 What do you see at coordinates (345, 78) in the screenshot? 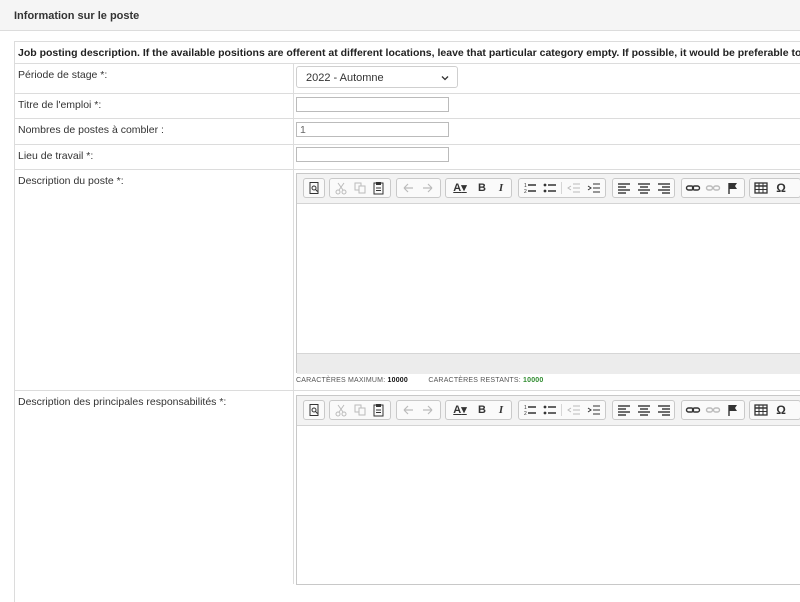
I see `period-select-value: 2022 - Automne` at bounding box center [345, 78].